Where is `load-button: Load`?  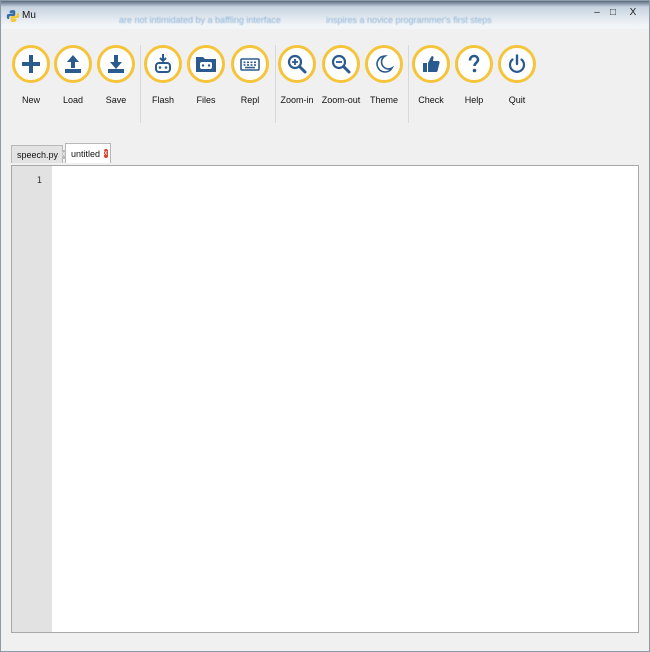 load-button: Load is located at coordinates (73, 88).